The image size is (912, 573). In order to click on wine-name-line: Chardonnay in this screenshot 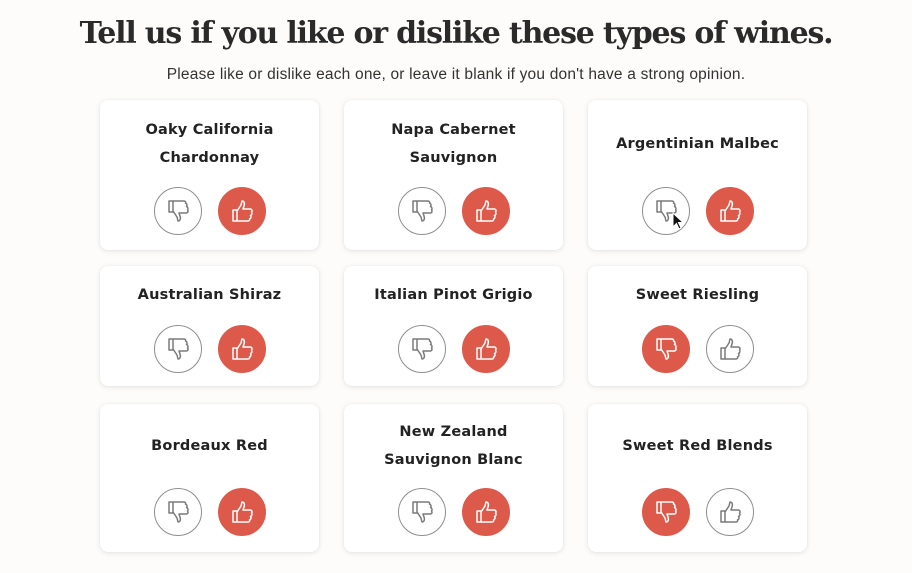, I will do `click(209, 158)`.